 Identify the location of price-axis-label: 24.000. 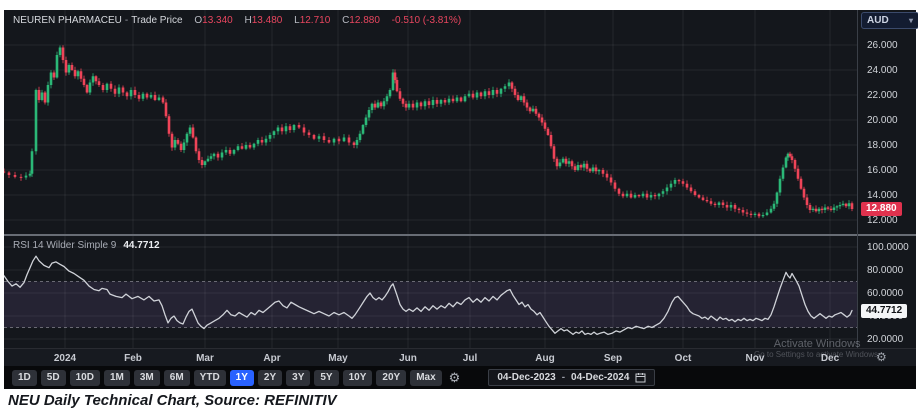
(882, 70).